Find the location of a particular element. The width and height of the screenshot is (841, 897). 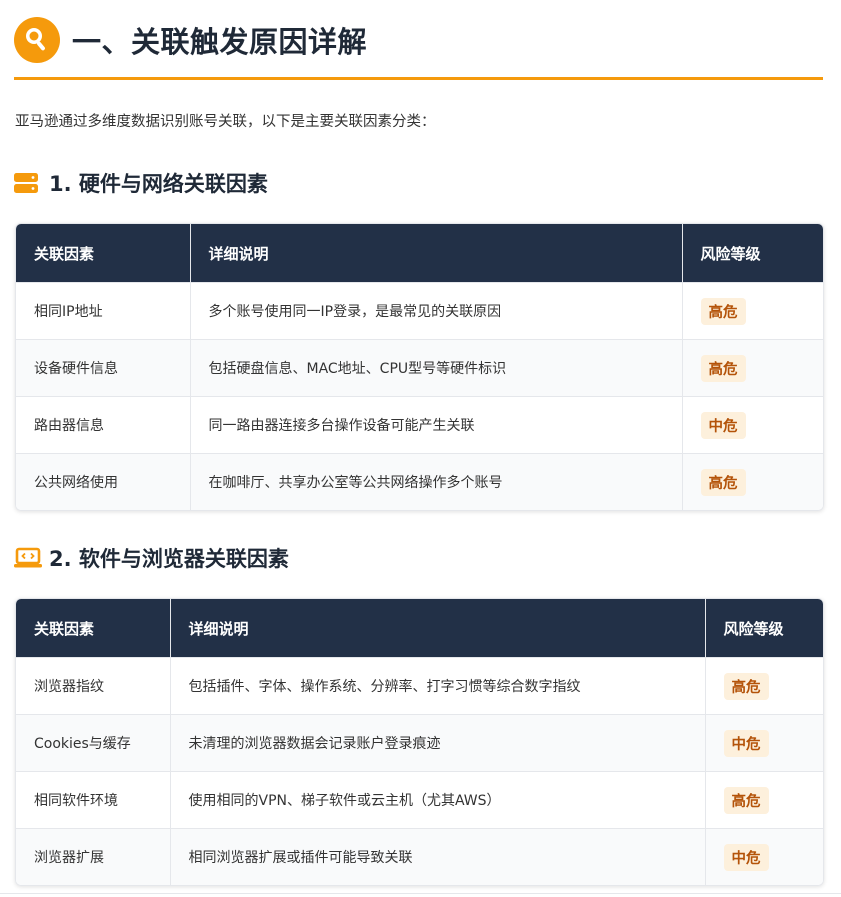

bottom-divider is located at coordinates (420, 893).